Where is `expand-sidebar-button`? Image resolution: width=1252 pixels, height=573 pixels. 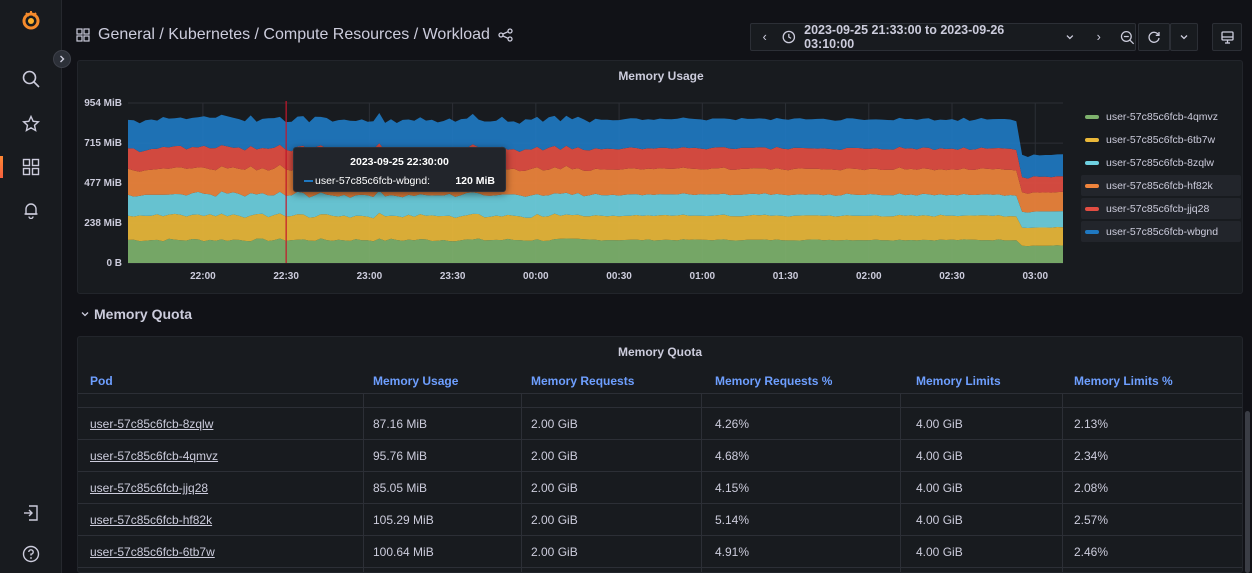
expand-sidebar-button is located at coordinates (62, 59).